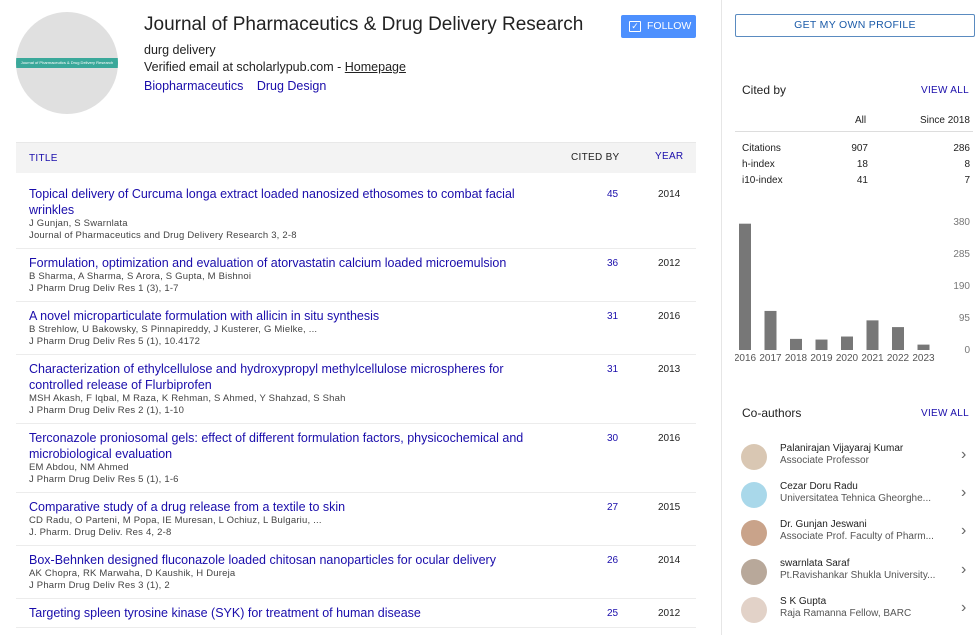 The height and width of the screenshot is (635, 979). Describe the element at coordinates (796, 358) in the screenshot. I see `x-tick-label: 2018` at that location.